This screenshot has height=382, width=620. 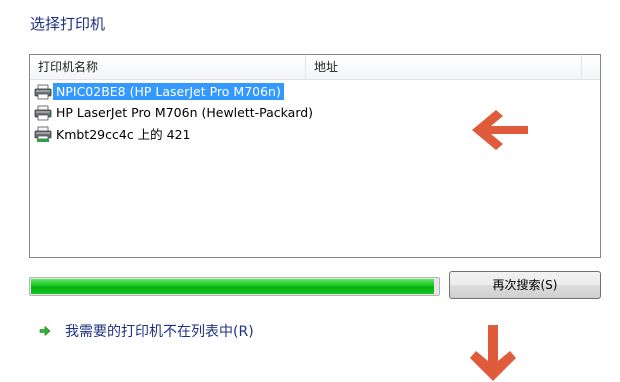 What do you see at coordinates (43, 134) in the screenshot?
I see `network-printer-icon` at bounding box center [43, 134].